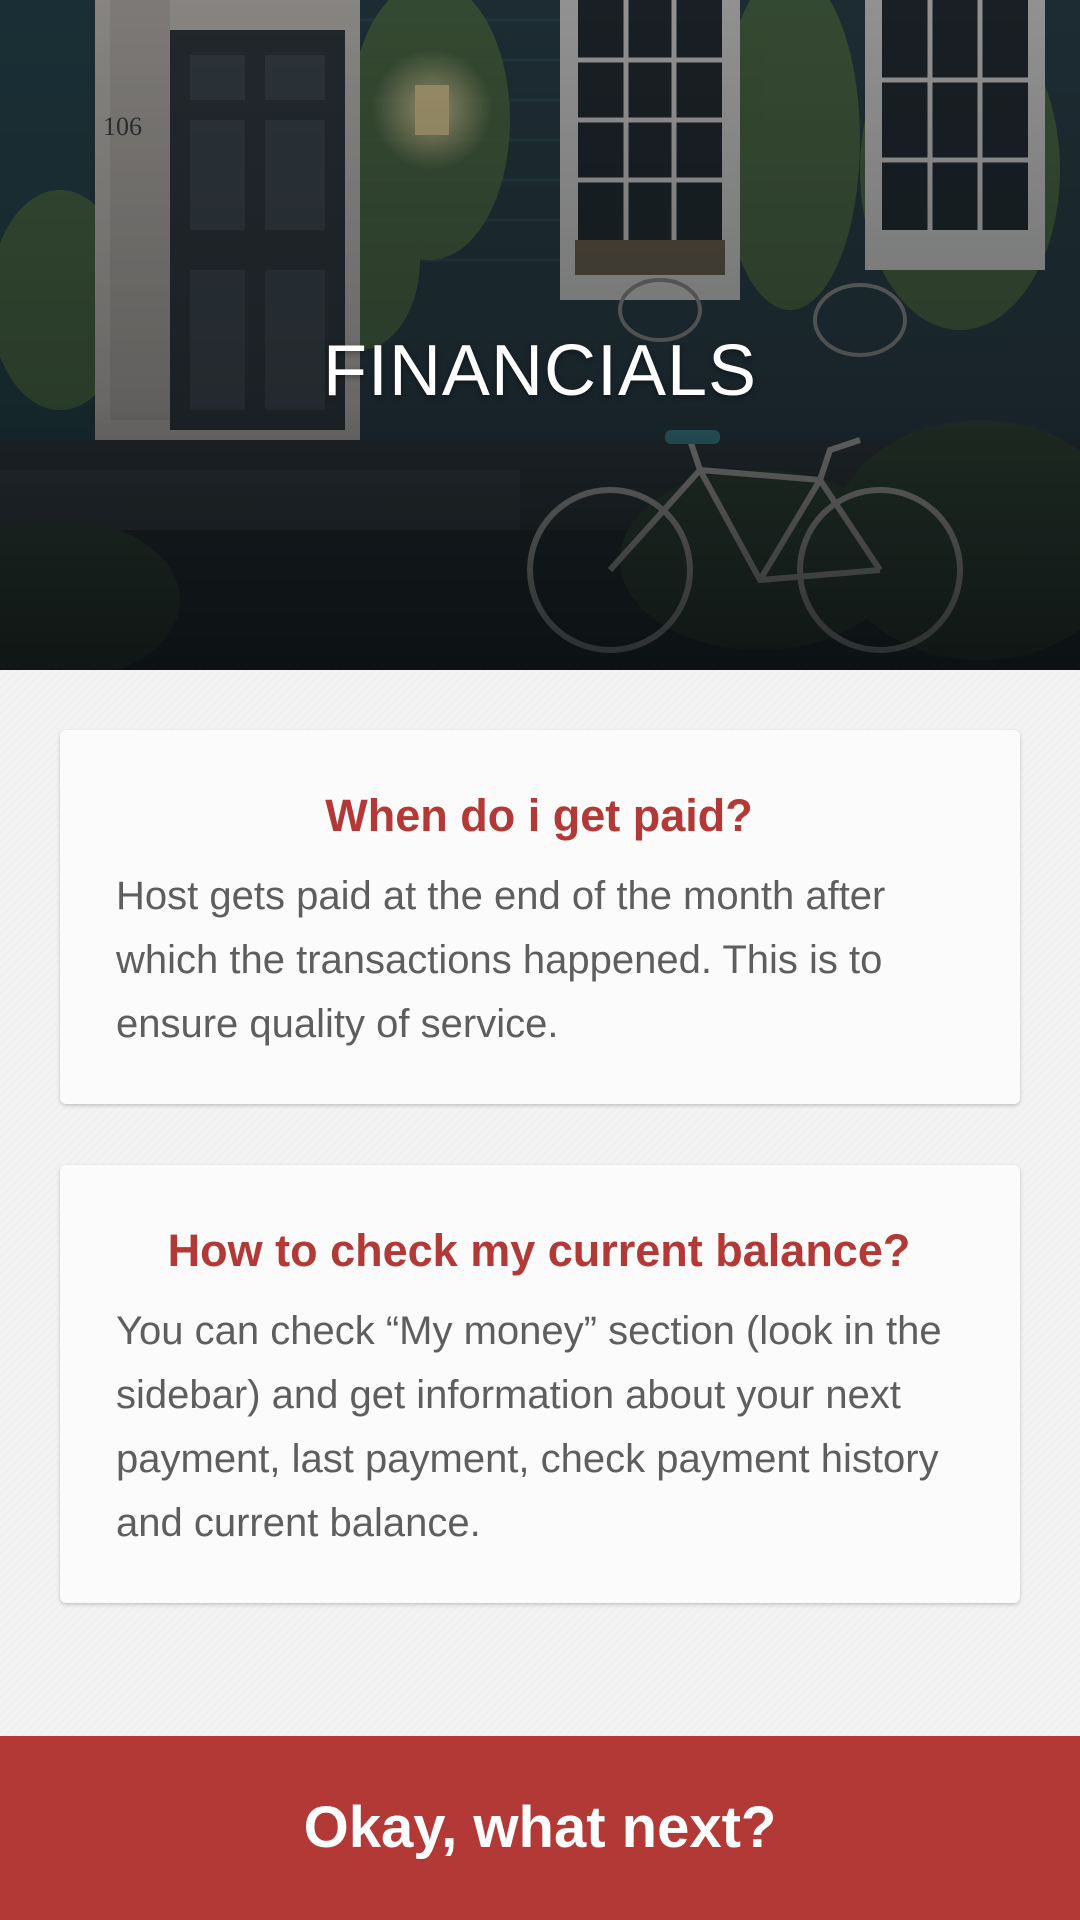 The height and width of the screenshot is (1920, 1080). Describe the element at coordinates (540, 1828) in the screenshot. I see `next-button: Okay, what next?` at that location.